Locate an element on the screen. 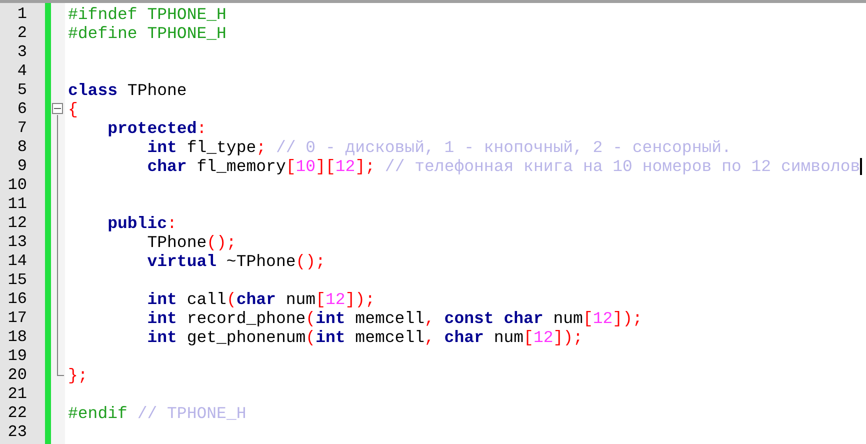 This screenshot has height=444, width=866. code-line: int call(char num[12]); is located at coordinates (260, 299).